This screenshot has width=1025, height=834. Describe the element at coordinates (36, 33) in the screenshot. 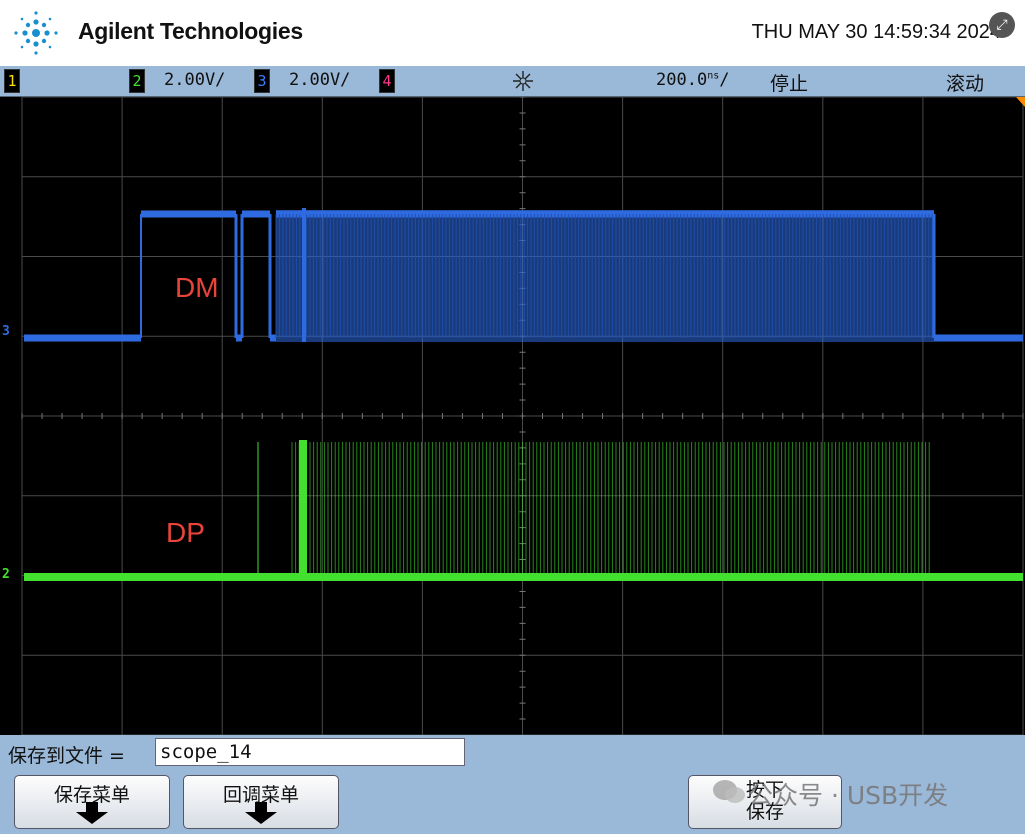

I see `agilent-logo-icon` at that location.